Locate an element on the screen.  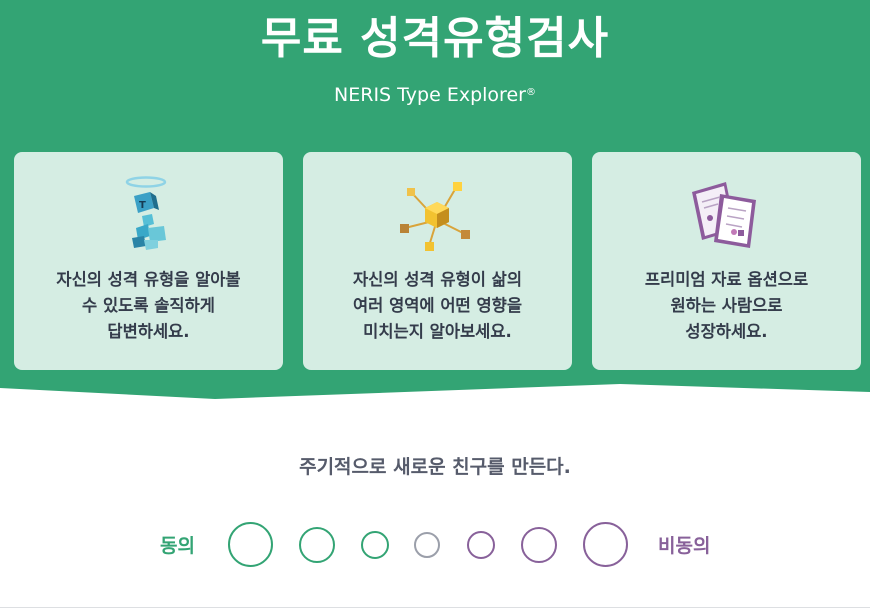
answer-option-slightly-agree is located at coordinates (375, 545).